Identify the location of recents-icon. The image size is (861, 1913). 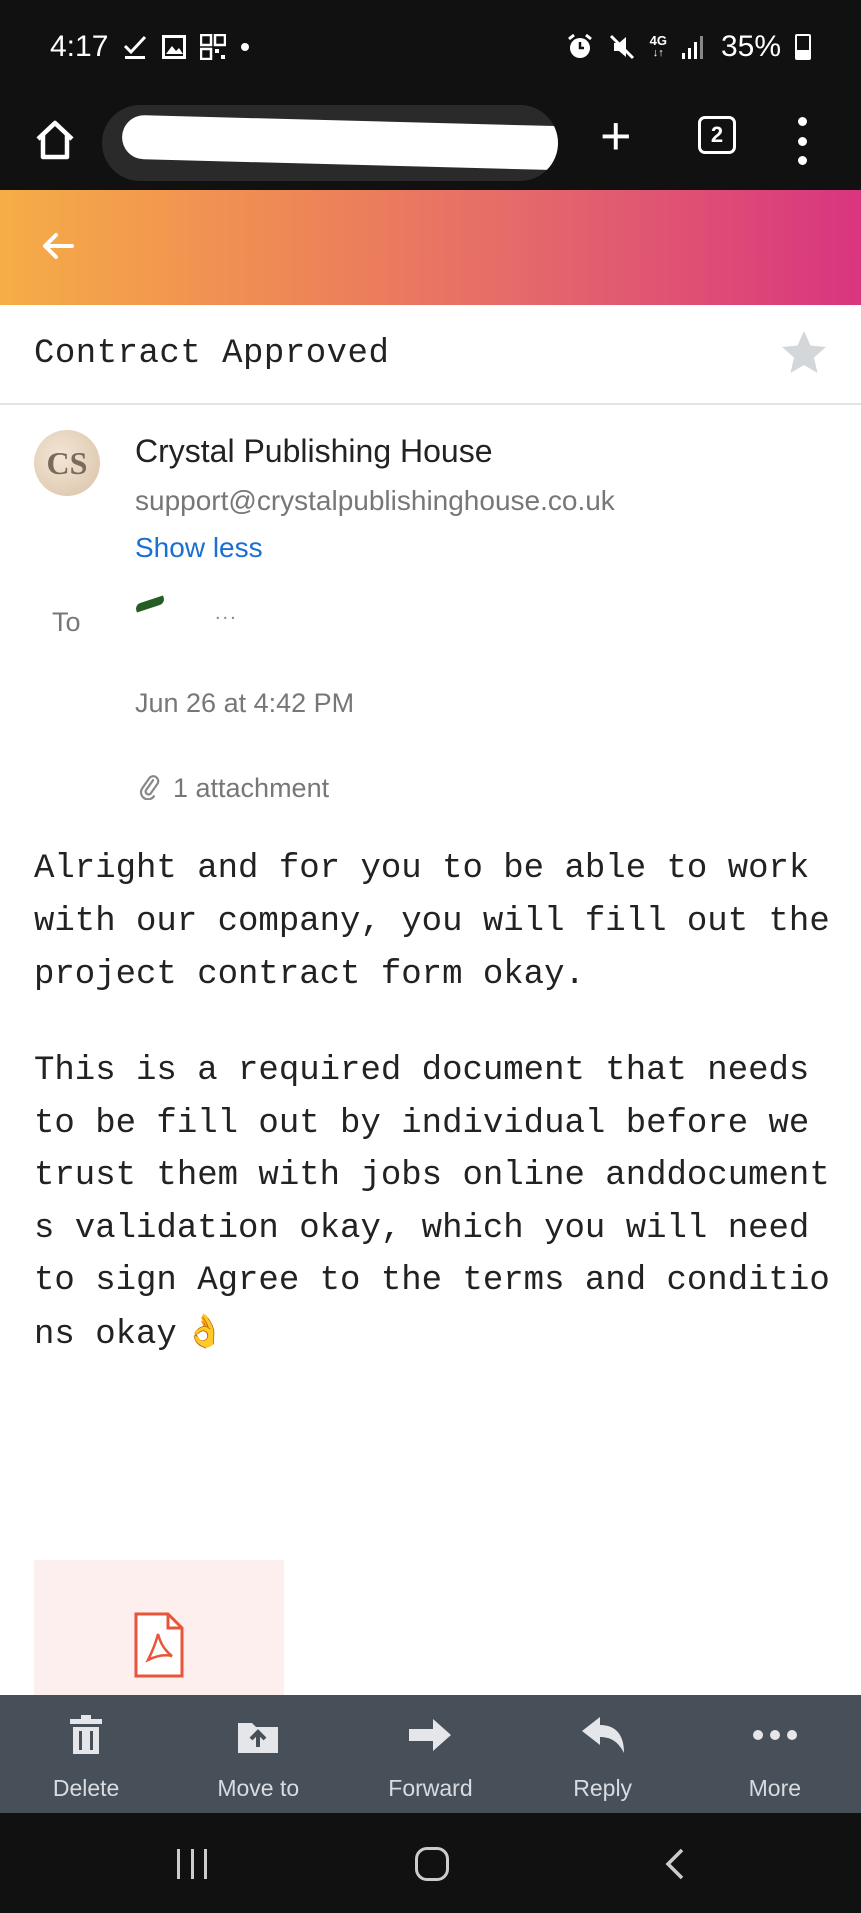
(192, 1864).